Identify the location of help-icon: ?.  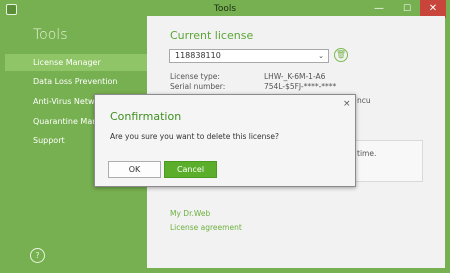
(37, 255).